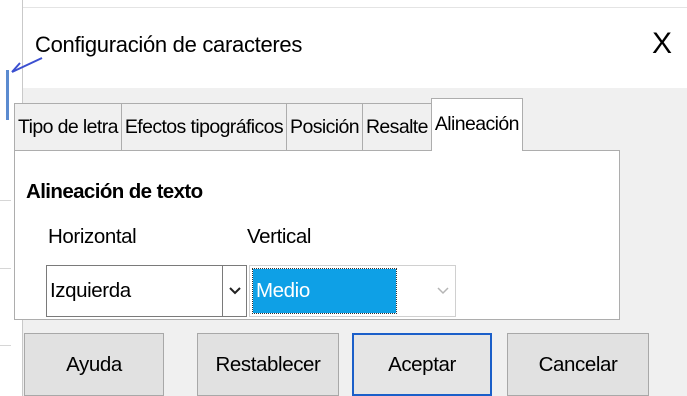 The height and width of the screenshot is (396, 687). I want to click on section-title: Alineación de texto, so click(114, 191).